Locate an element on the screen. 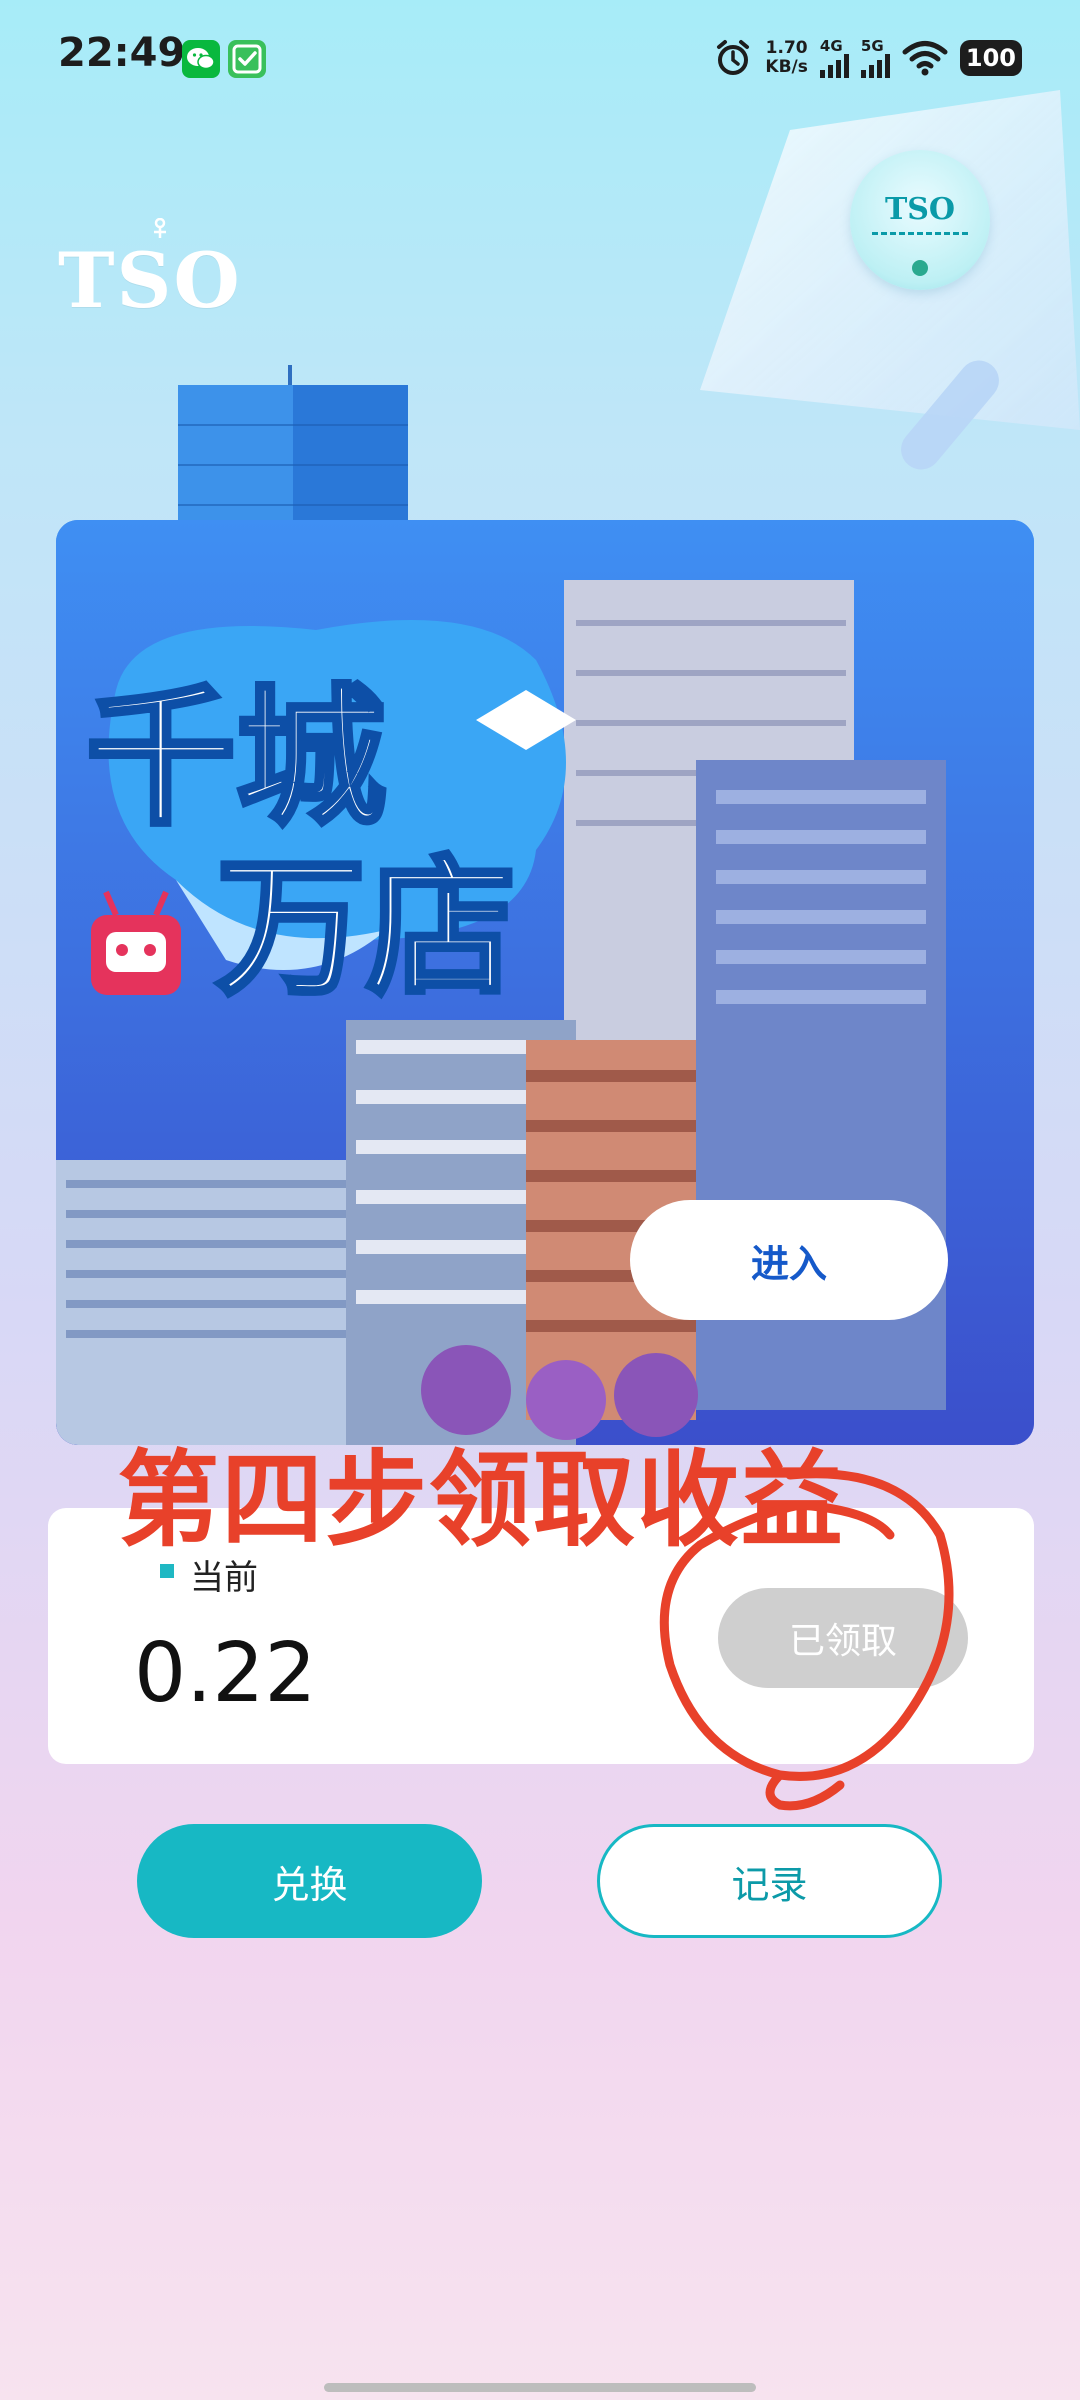 The image size is (1080, 2400). record-button: 记录 is located at coordinates (769, 1881).